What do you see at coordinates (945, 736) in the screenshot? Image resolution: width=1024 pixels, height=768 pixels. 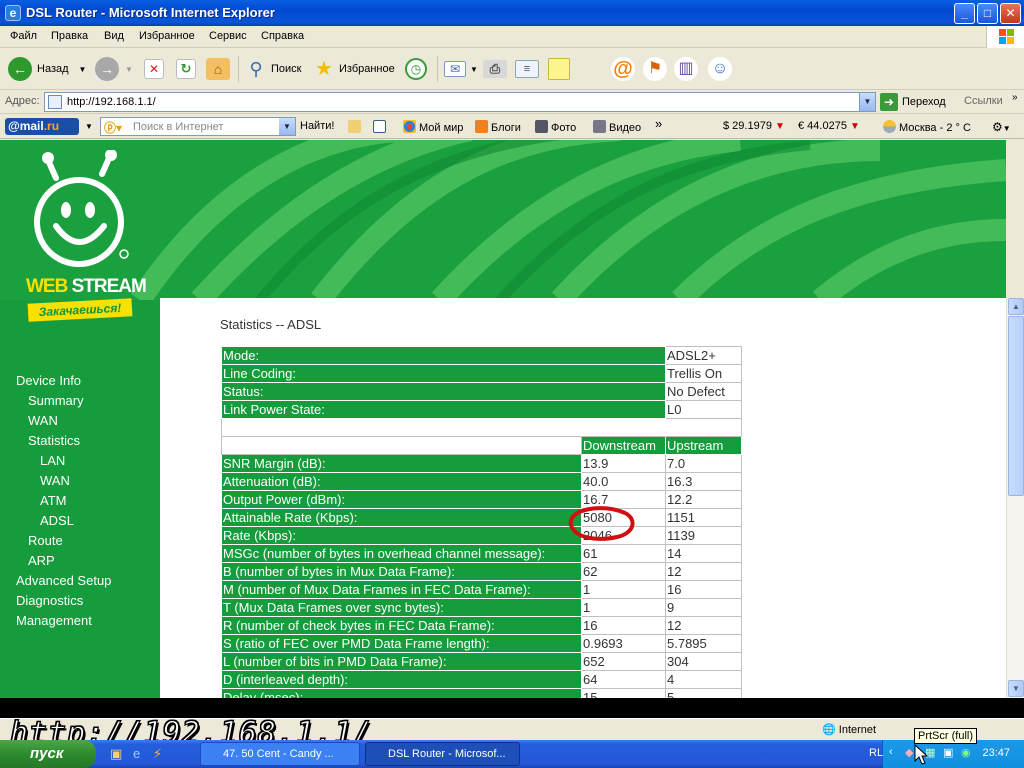 I see `tooltip: PrtScr (full)` at bounding box center [945, 736].